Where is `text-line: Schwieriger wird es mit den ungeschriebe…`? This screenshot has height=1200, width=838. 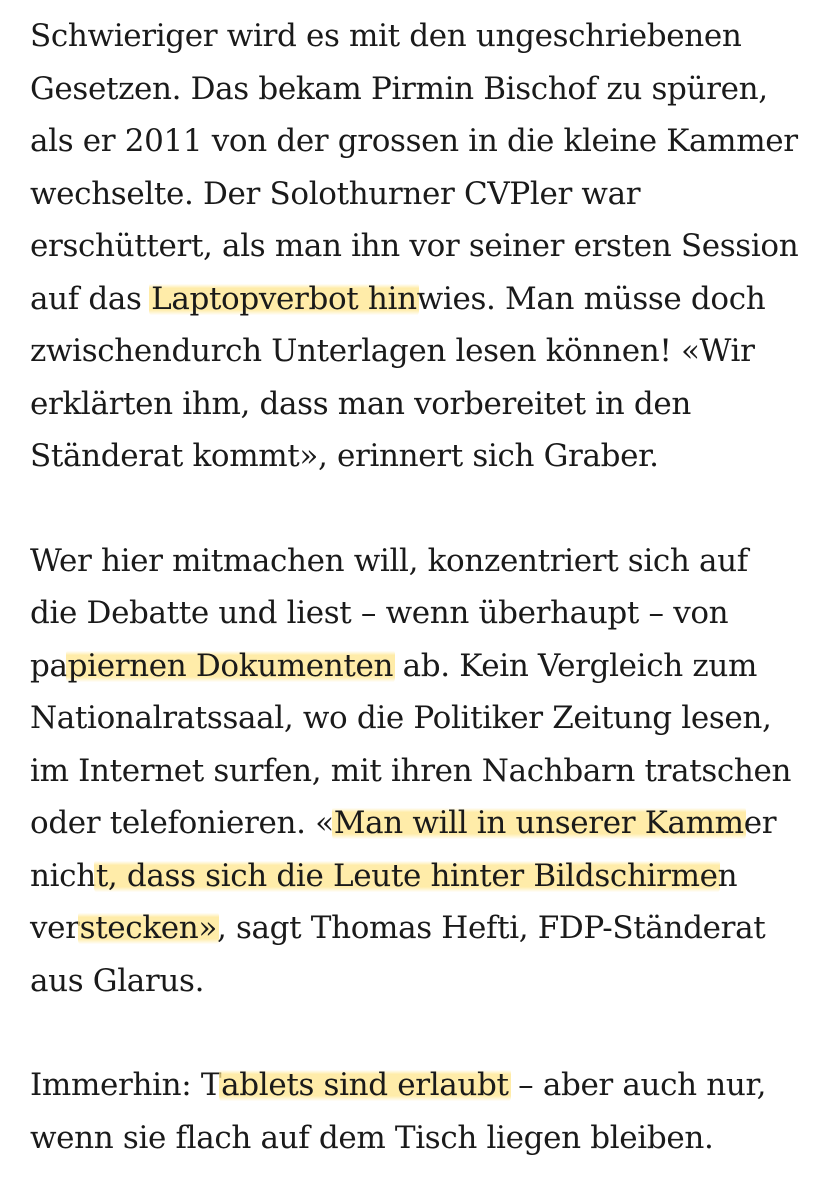 text-line: Schwieriger wird es mit den ungeschriebe… is located at coordinates (430, 36).